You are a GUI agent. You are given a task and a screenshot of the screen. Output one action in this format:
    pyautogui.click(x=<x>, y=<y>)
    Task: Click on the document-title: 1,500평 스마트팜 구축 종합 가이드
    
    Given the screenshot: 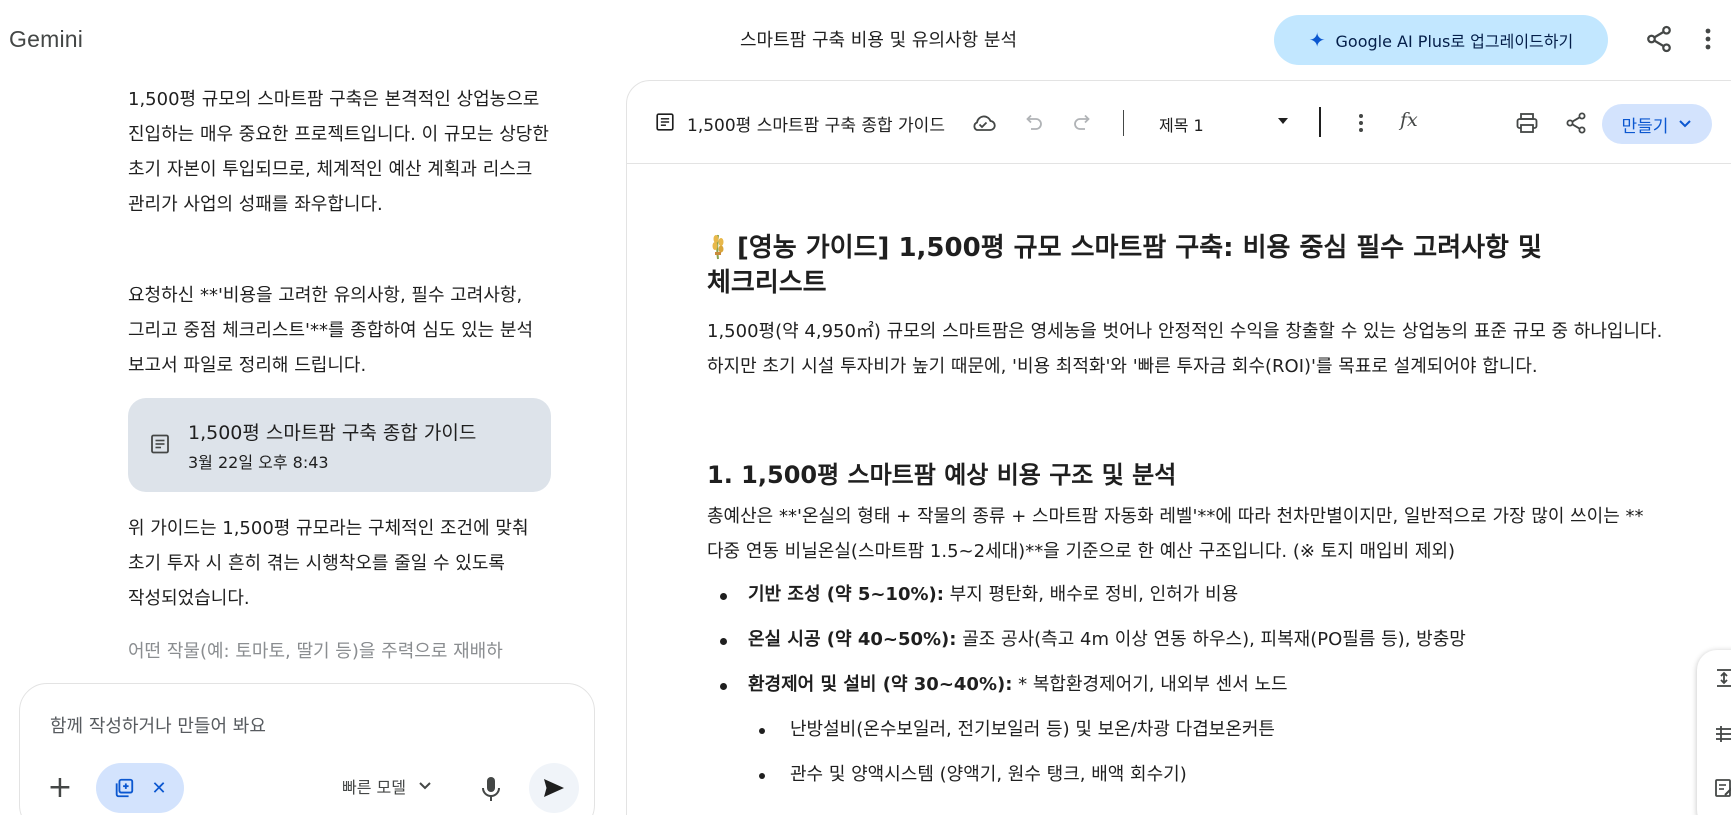 What is the action you would take?
    pyautogui.click(x=816, y=123)
    